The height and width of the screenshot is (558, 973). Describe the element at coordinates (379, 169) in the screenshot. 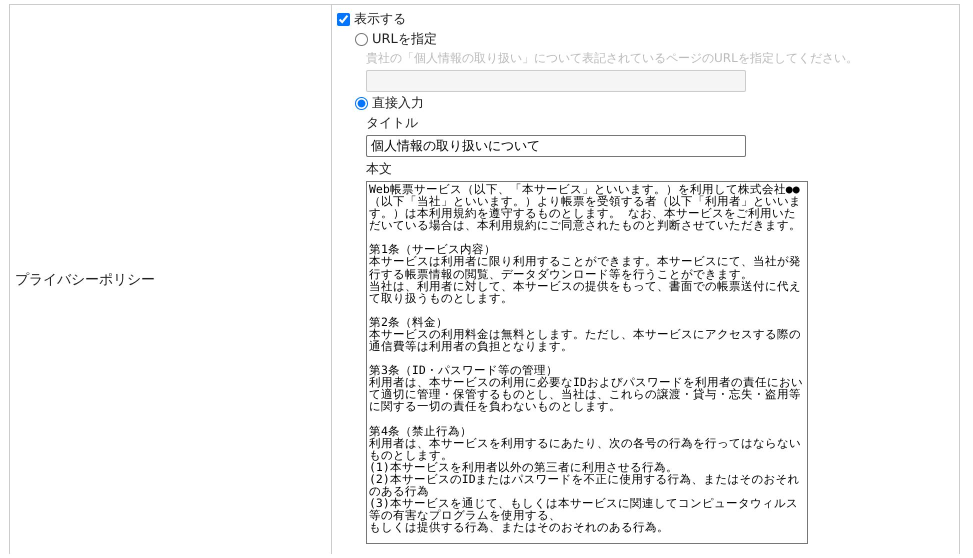

I see `body-label: 本文` at that location.